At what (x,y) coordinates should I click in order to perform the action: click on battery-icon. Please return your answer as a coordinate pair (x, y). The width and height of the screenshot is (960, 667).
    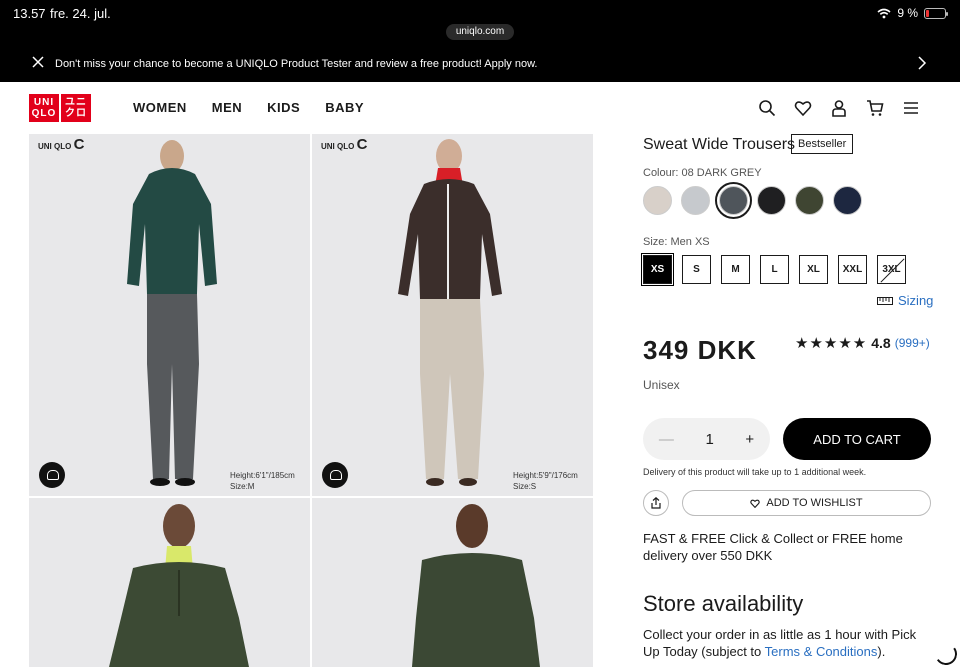
    Looking at the image, I should click on (936, 13).